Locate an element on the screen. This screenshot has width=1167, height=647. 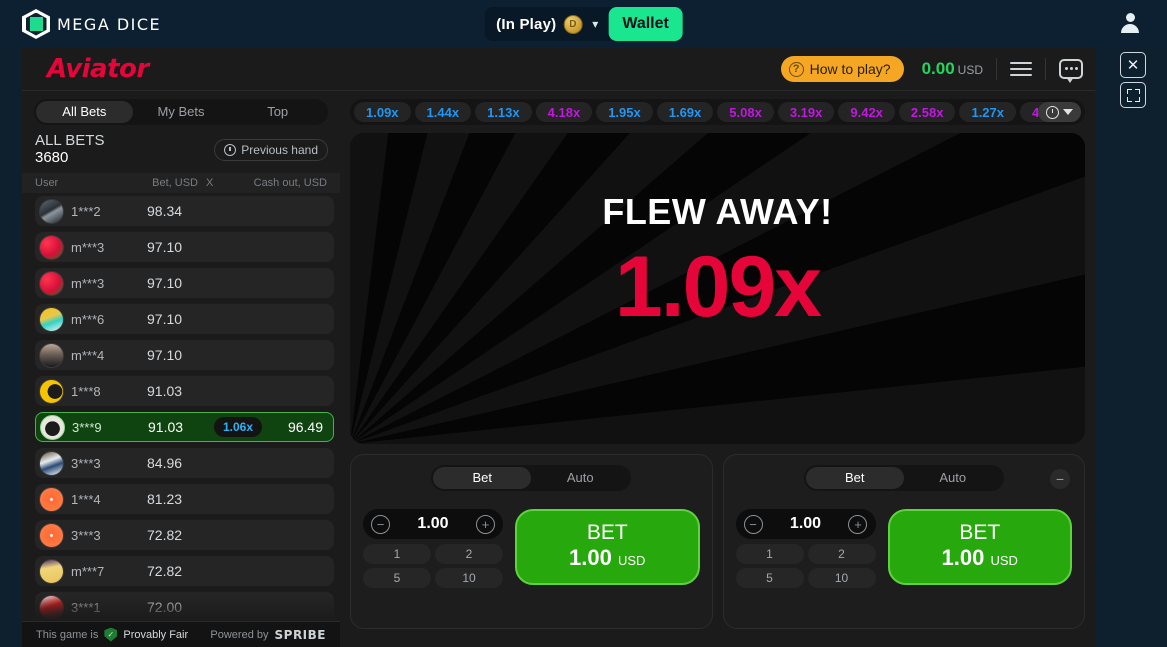
fullscreen-icon is located at coordinates (1133, 95).